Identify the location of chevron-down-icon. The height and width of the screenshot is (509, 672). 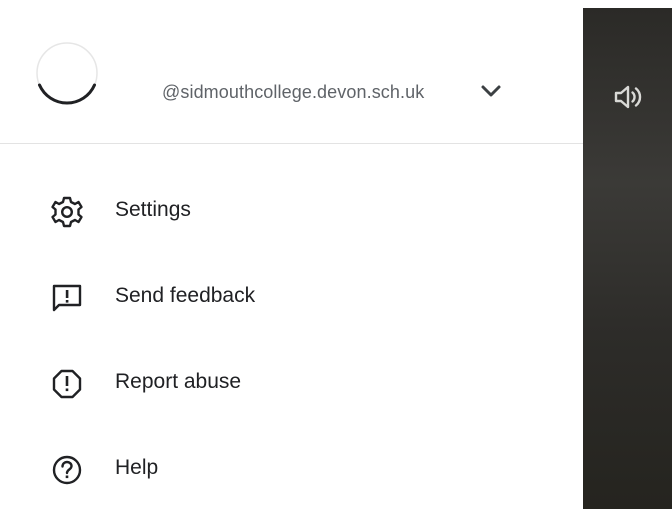
(491, 91).